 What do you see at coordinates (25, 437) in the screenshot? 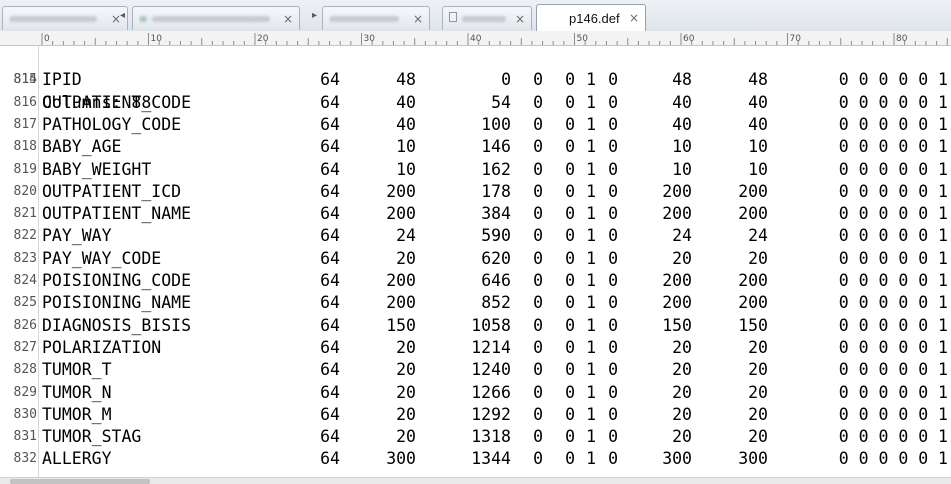
I see `line-number: 831` at bounding box center [25, 437].